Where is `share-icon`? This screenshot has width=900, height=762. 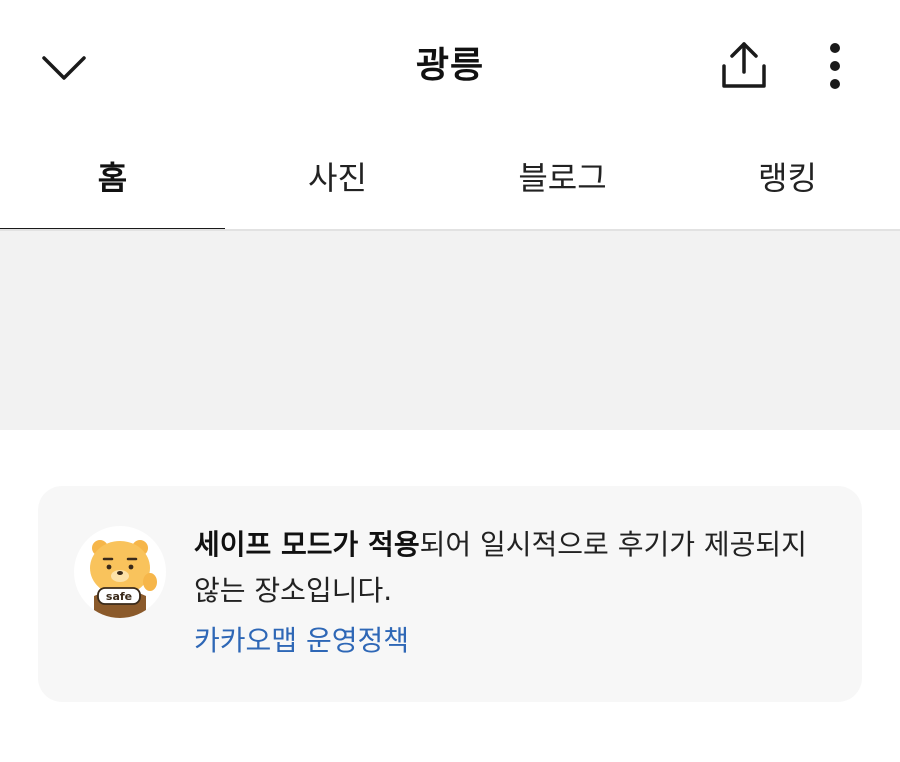
share-icon is located at coordinates (744, 65).